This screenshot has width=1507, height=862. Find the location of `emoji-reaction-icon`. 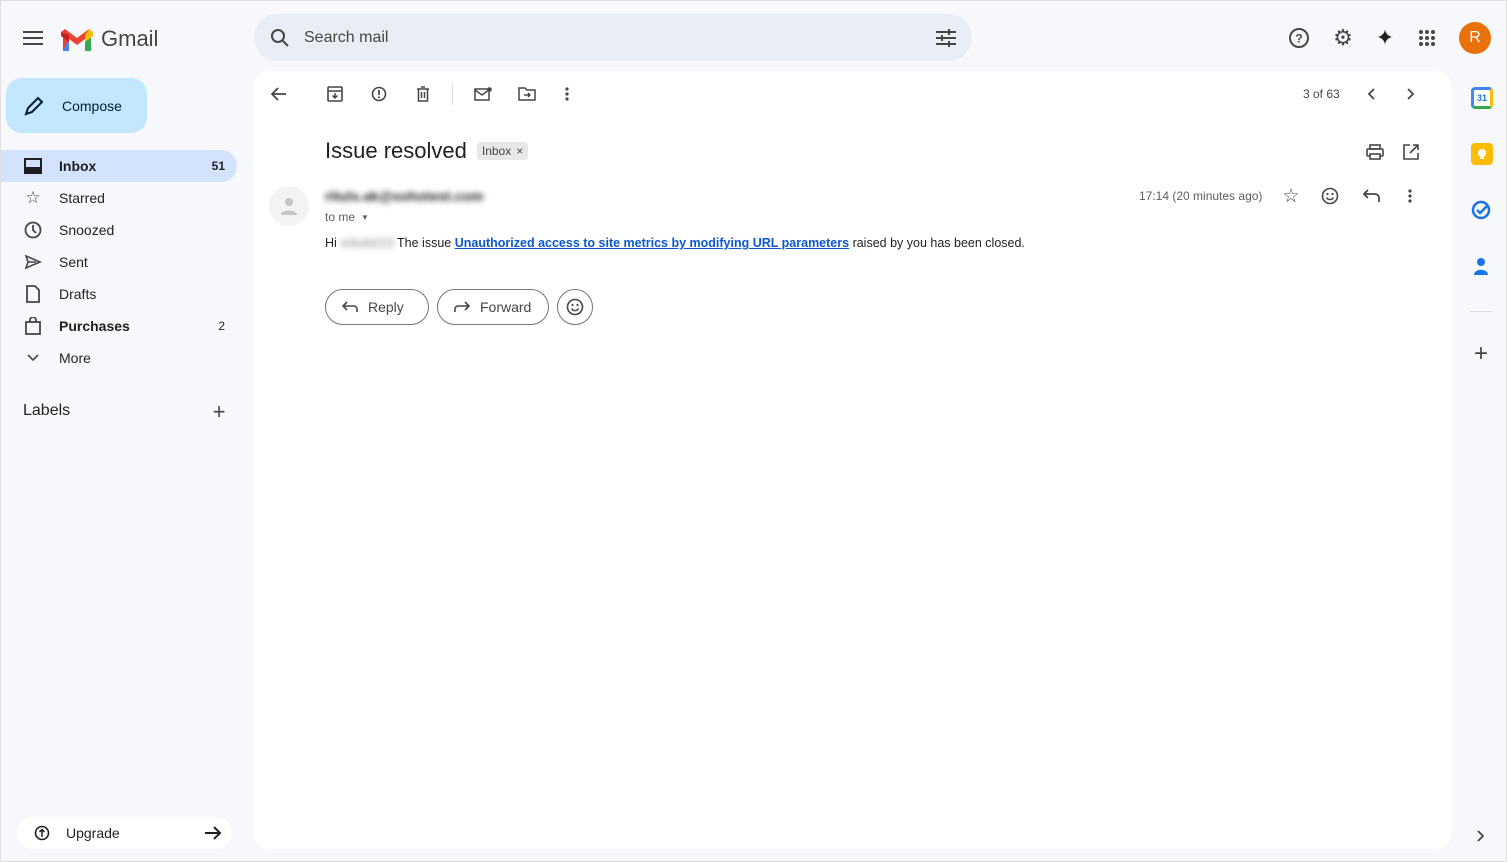

emoji-reaction-icon is located at coordinates (1330, 196).